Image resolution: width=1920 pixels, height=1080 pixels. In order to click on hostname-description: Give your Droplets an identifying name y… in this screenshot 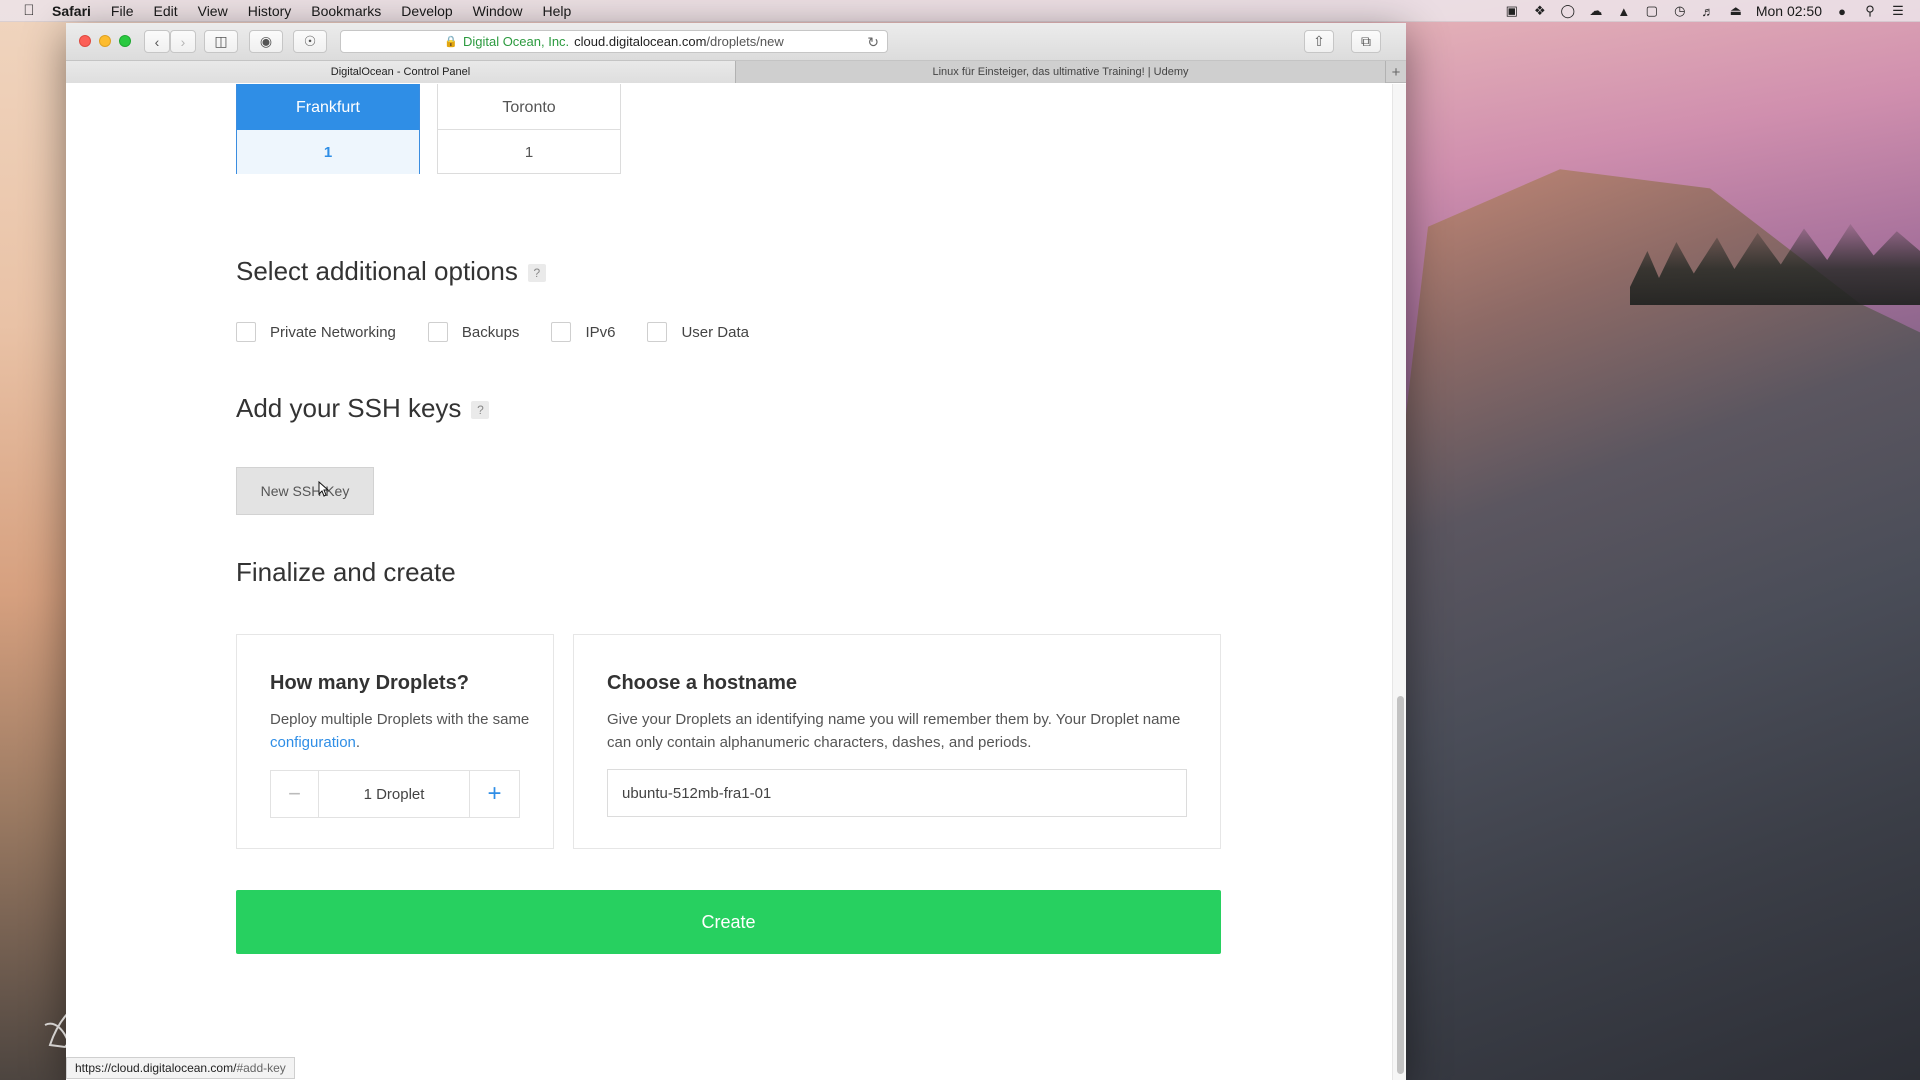, I will do `click(894, 731)`.